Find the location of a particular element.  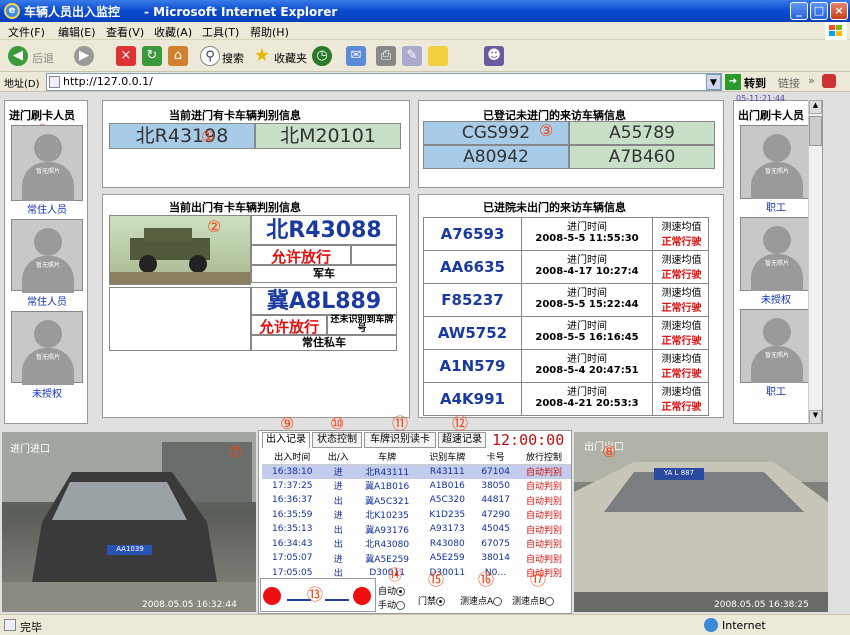

scroll-up-icon: ▲ is located at coordinates (815, 107).